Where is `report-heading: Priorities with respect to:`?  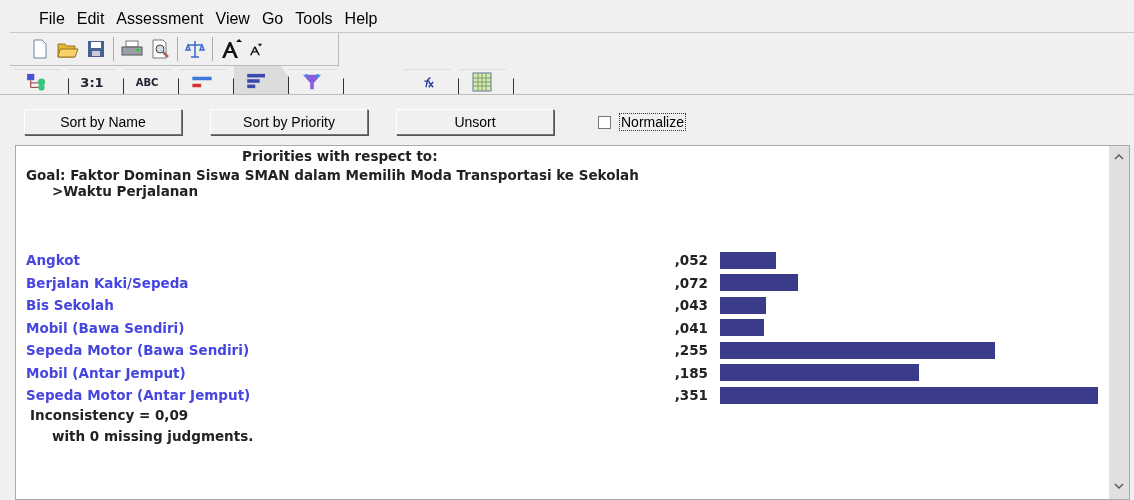
report-heading: Priorities with respect to: is located at coordinates (340, 156).